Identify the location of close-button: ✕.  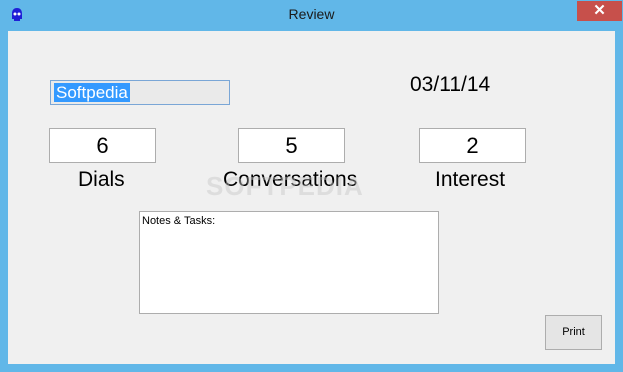
(599, 11).